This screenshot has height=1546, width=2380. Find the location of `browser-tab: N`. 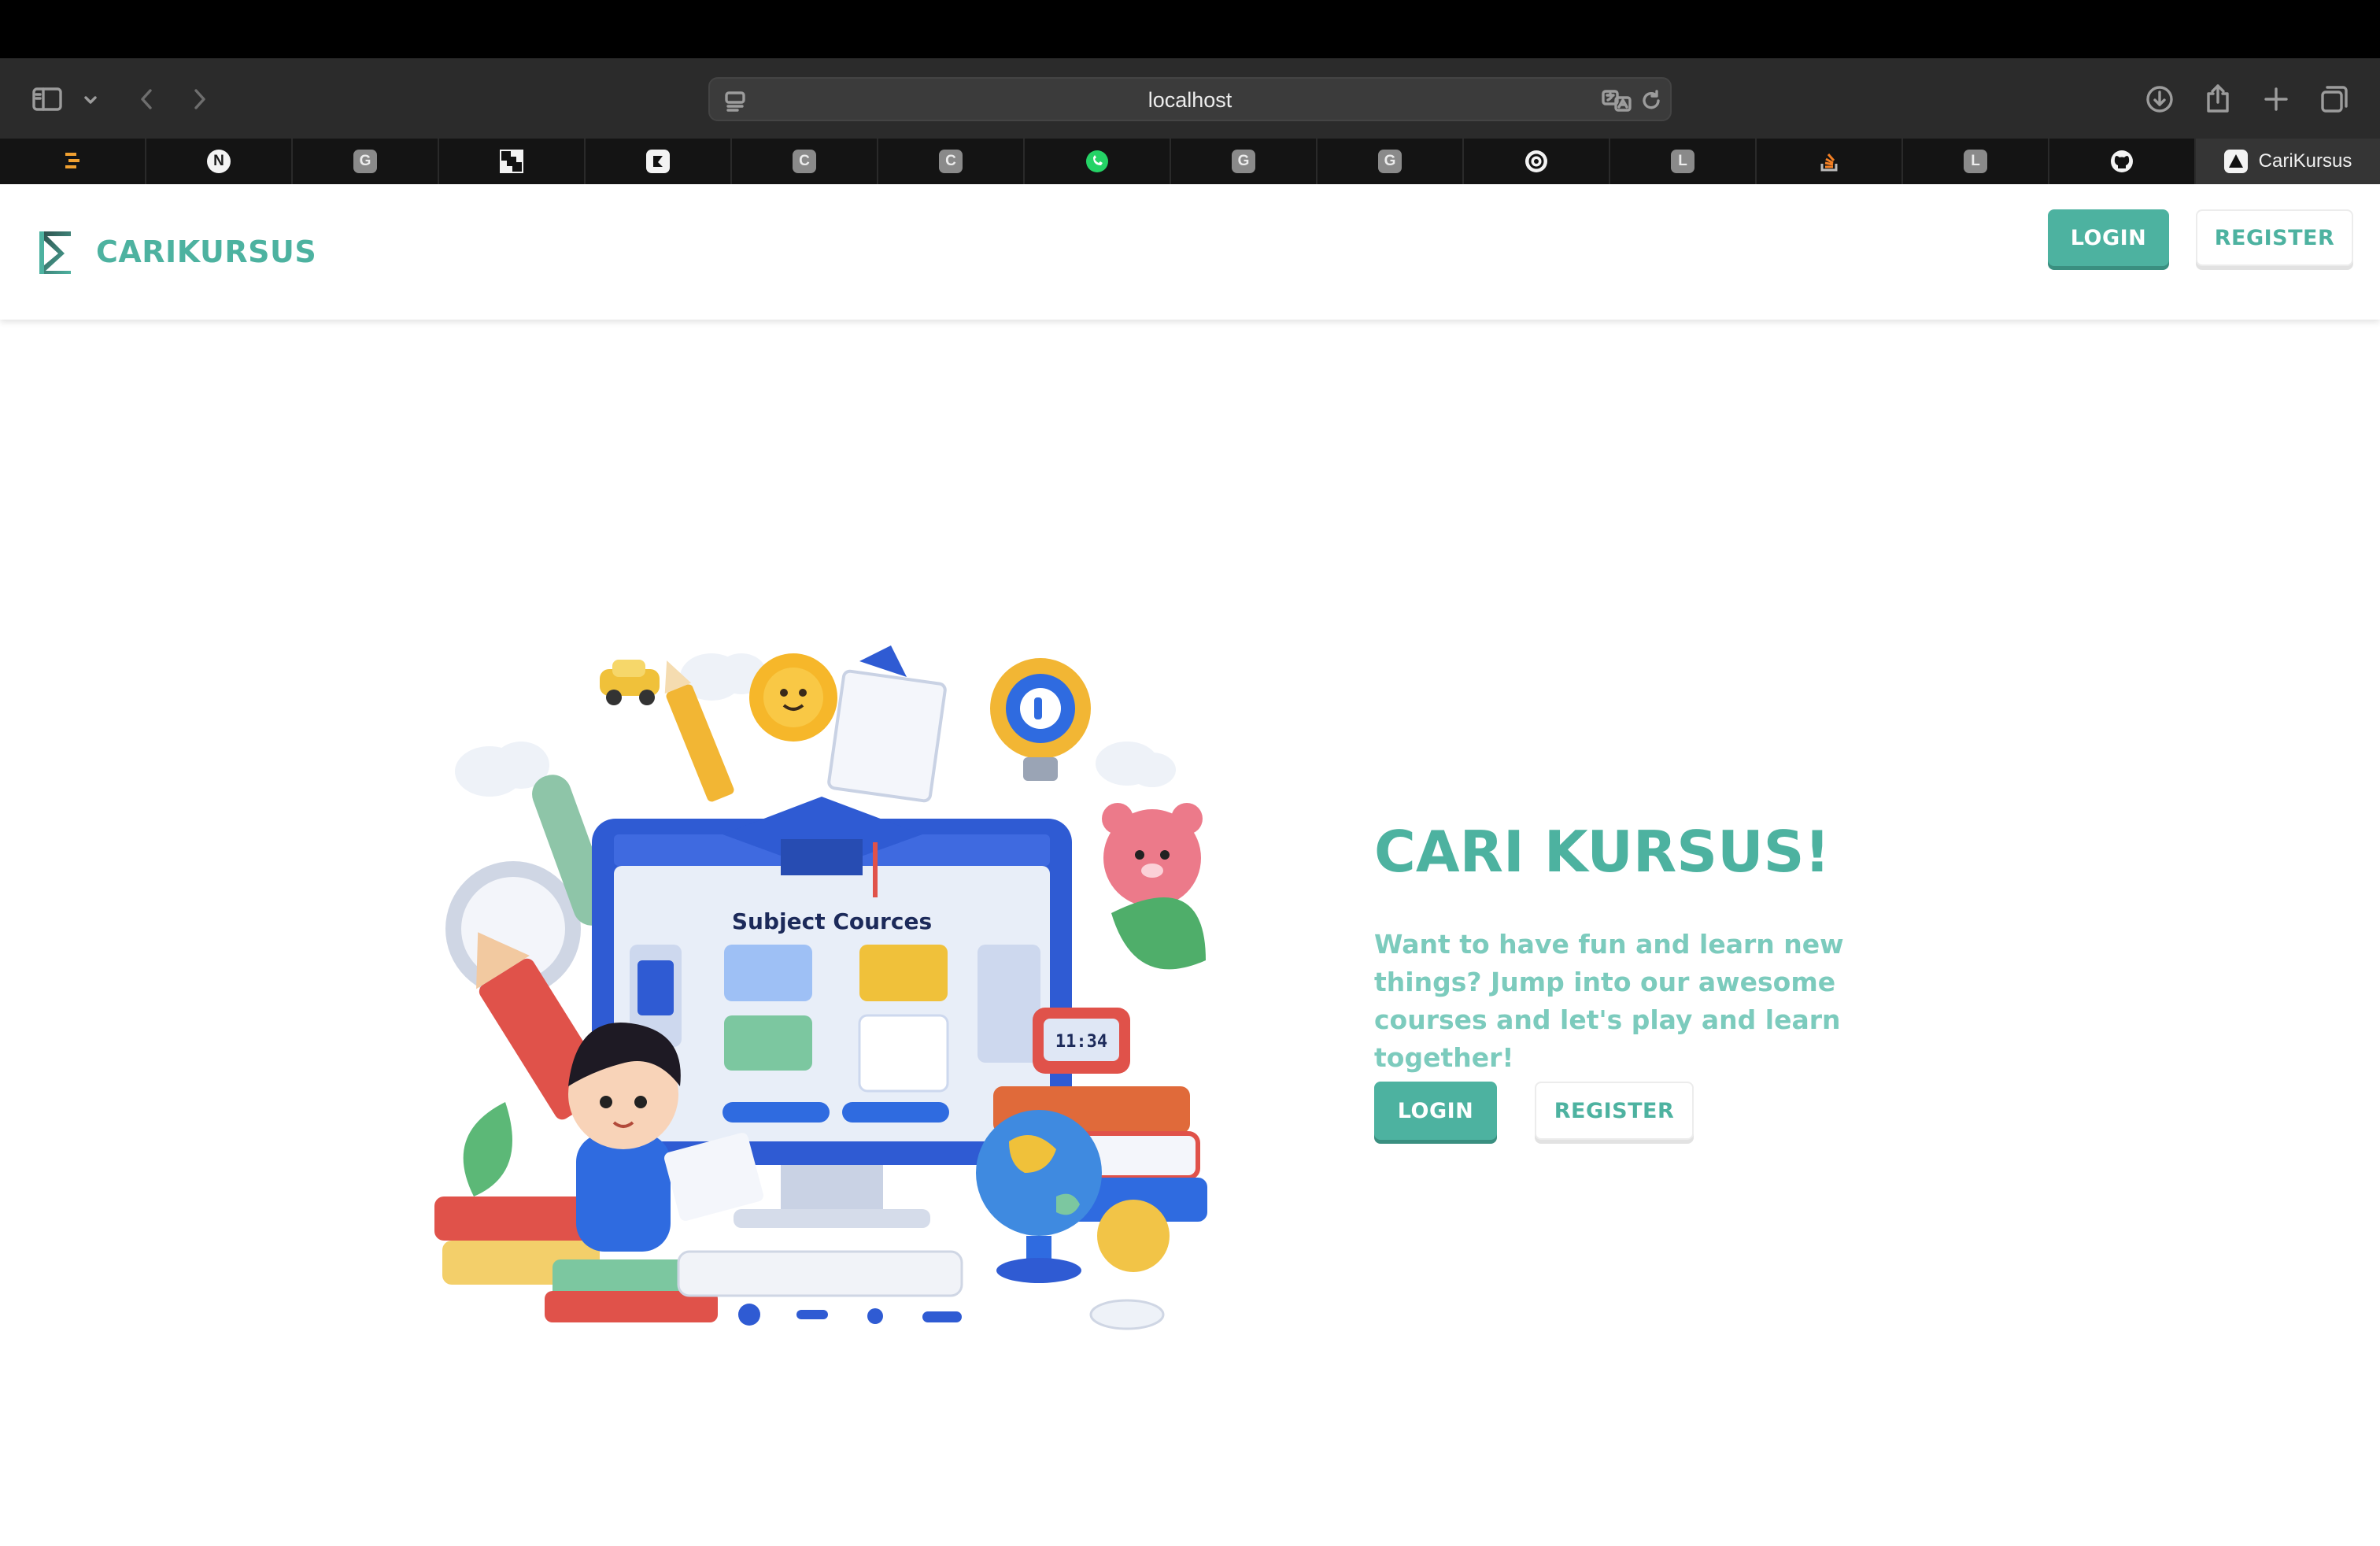

browser-tab: N is located at coordinates (219, 161).